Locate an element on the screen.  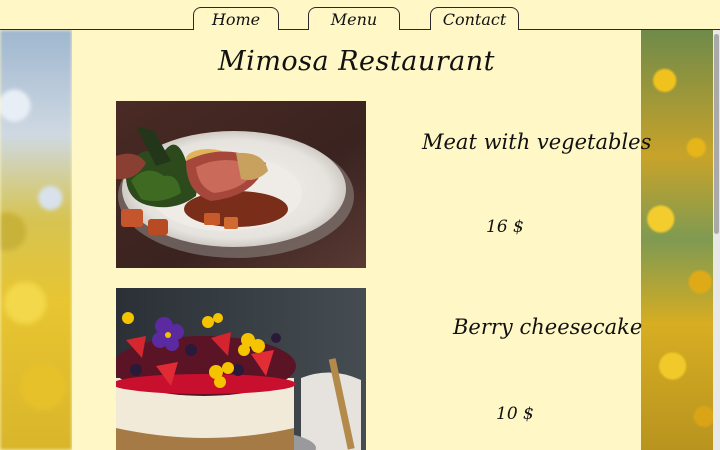
dish-name-meat: Meat with vegetables is located at coordinates (537, 142).